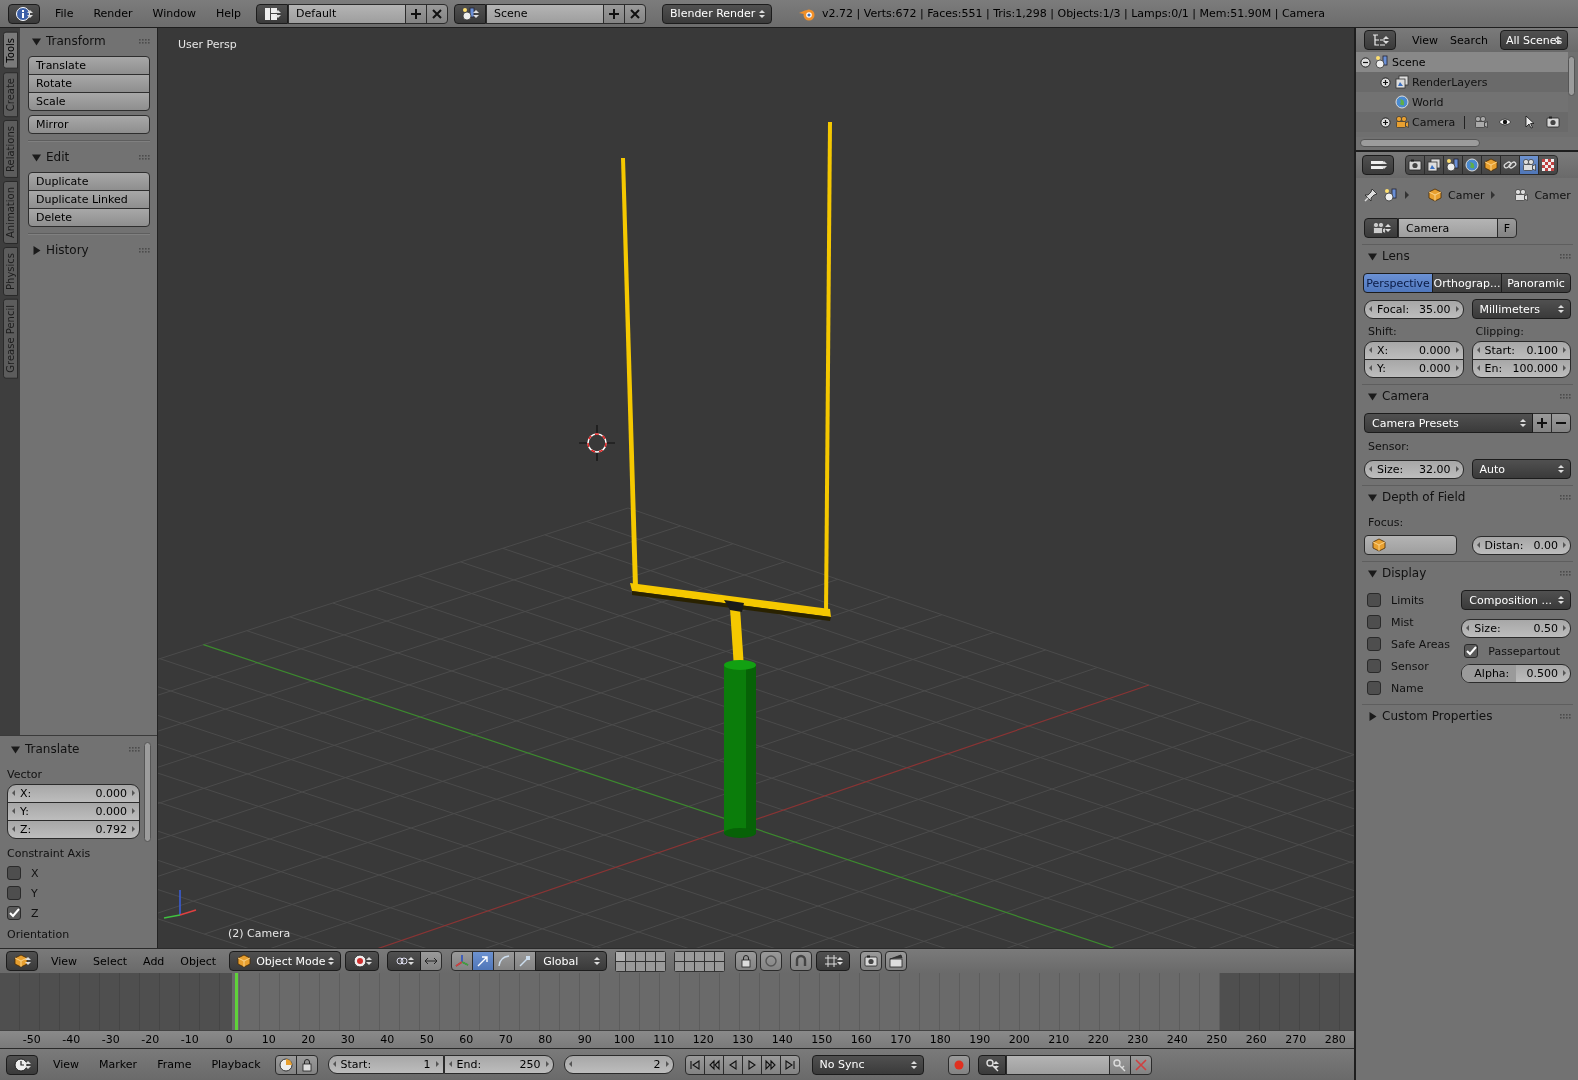  What do you see at coordinates (1407, 688) in the screenshot?
I see `checkbox-label: Name` at bounding box center [1407, 688].